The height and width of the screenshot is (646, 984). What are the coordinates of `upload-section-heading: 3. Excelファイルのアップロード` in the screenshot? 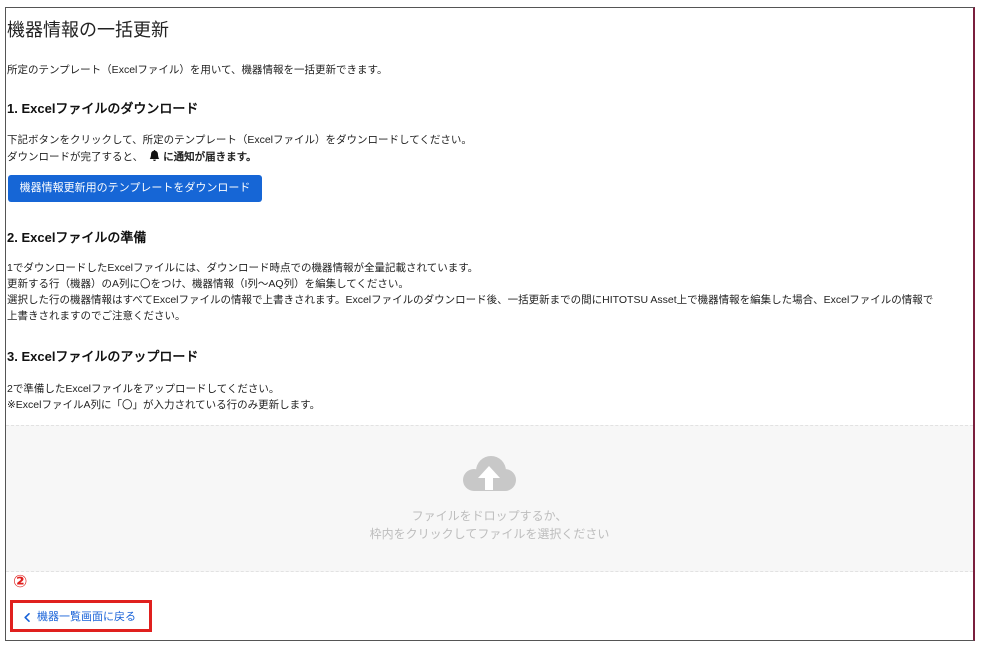 It's located at (103, 356).